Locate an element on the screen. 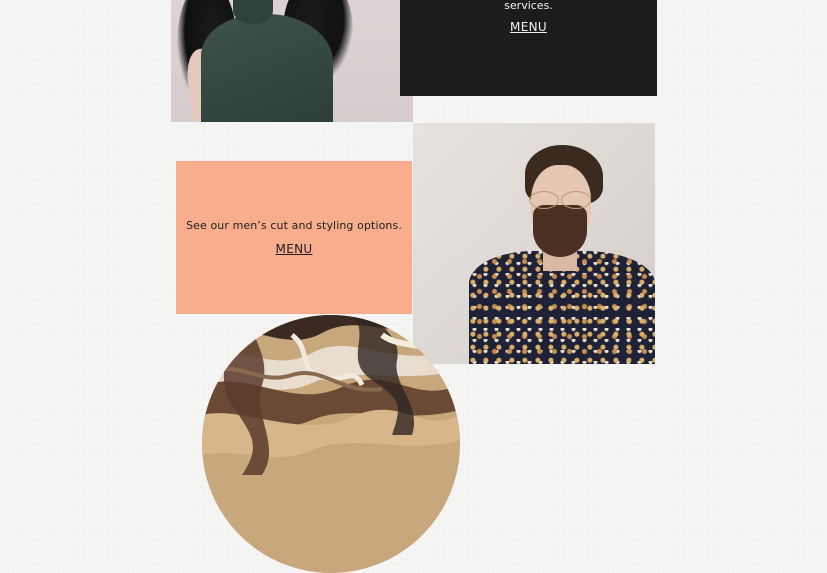 The height and width of the screenshot is (573, 827). mens-card-text: See our men’s cut and styling options. is located at coordinates (294, 225).